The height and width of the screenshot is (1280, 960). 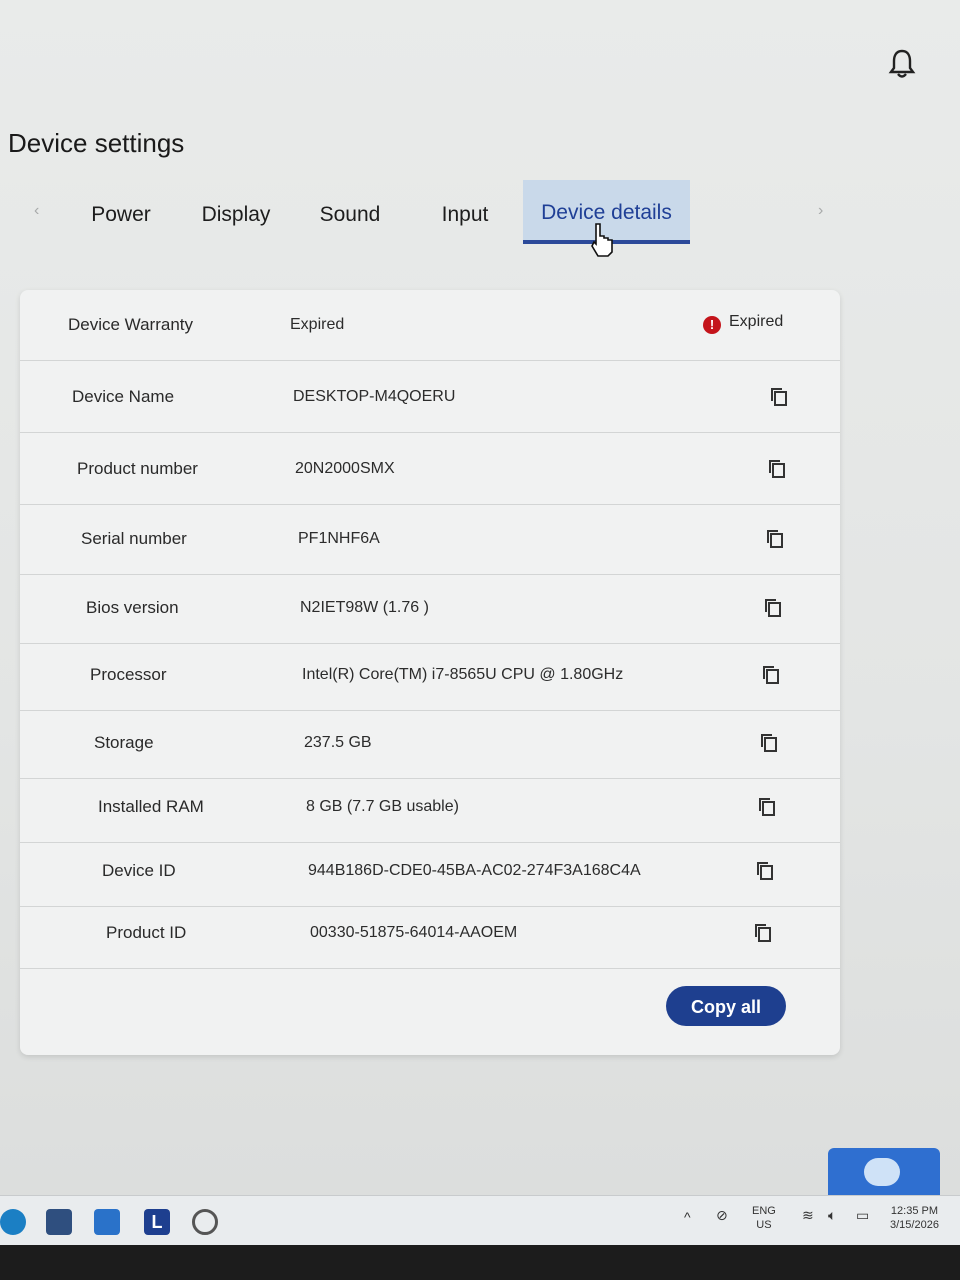 What do you see at coordinates (726, 1006) in the screenshot?
I see `copy-all-button: Copy all` at bounding box center [726, 1006].